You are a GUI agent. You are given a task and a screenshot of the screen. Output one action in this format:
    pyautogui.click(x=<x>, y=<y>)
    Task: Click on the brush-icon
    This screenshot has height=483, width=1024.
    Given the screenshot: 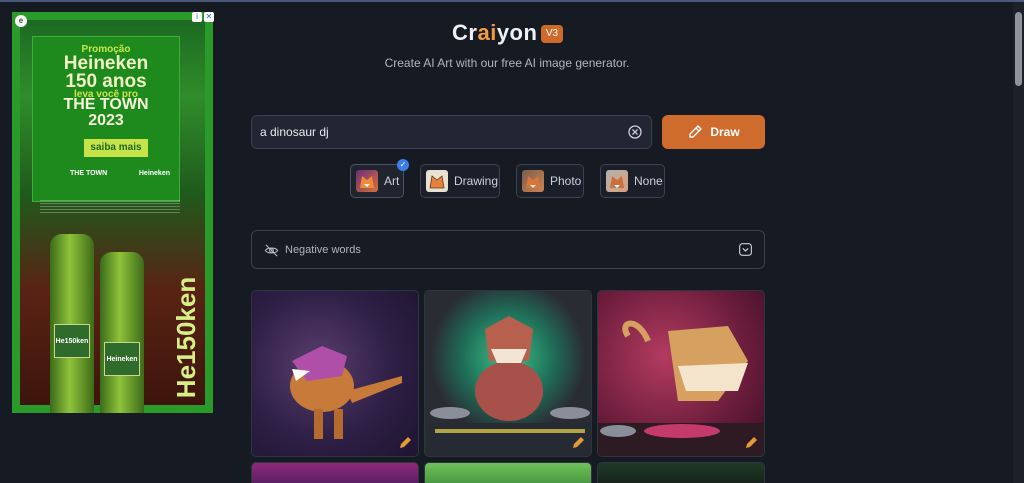 What is the action you would take?
    pyautogui.click(x=696, y=131)
    